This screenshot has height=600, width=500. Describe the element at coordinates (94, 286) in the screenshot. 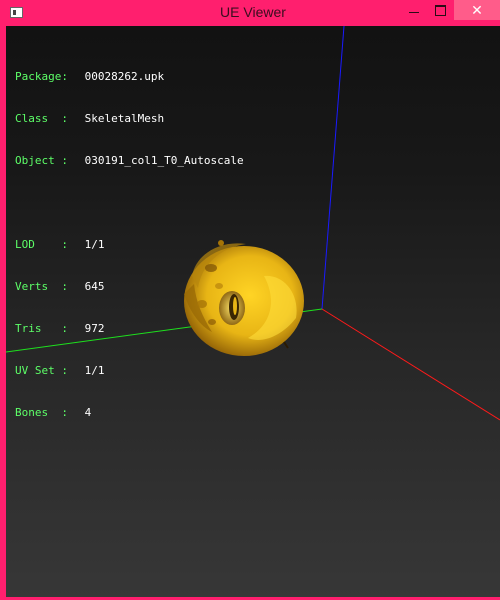

I see `info-value: 645` at that location.